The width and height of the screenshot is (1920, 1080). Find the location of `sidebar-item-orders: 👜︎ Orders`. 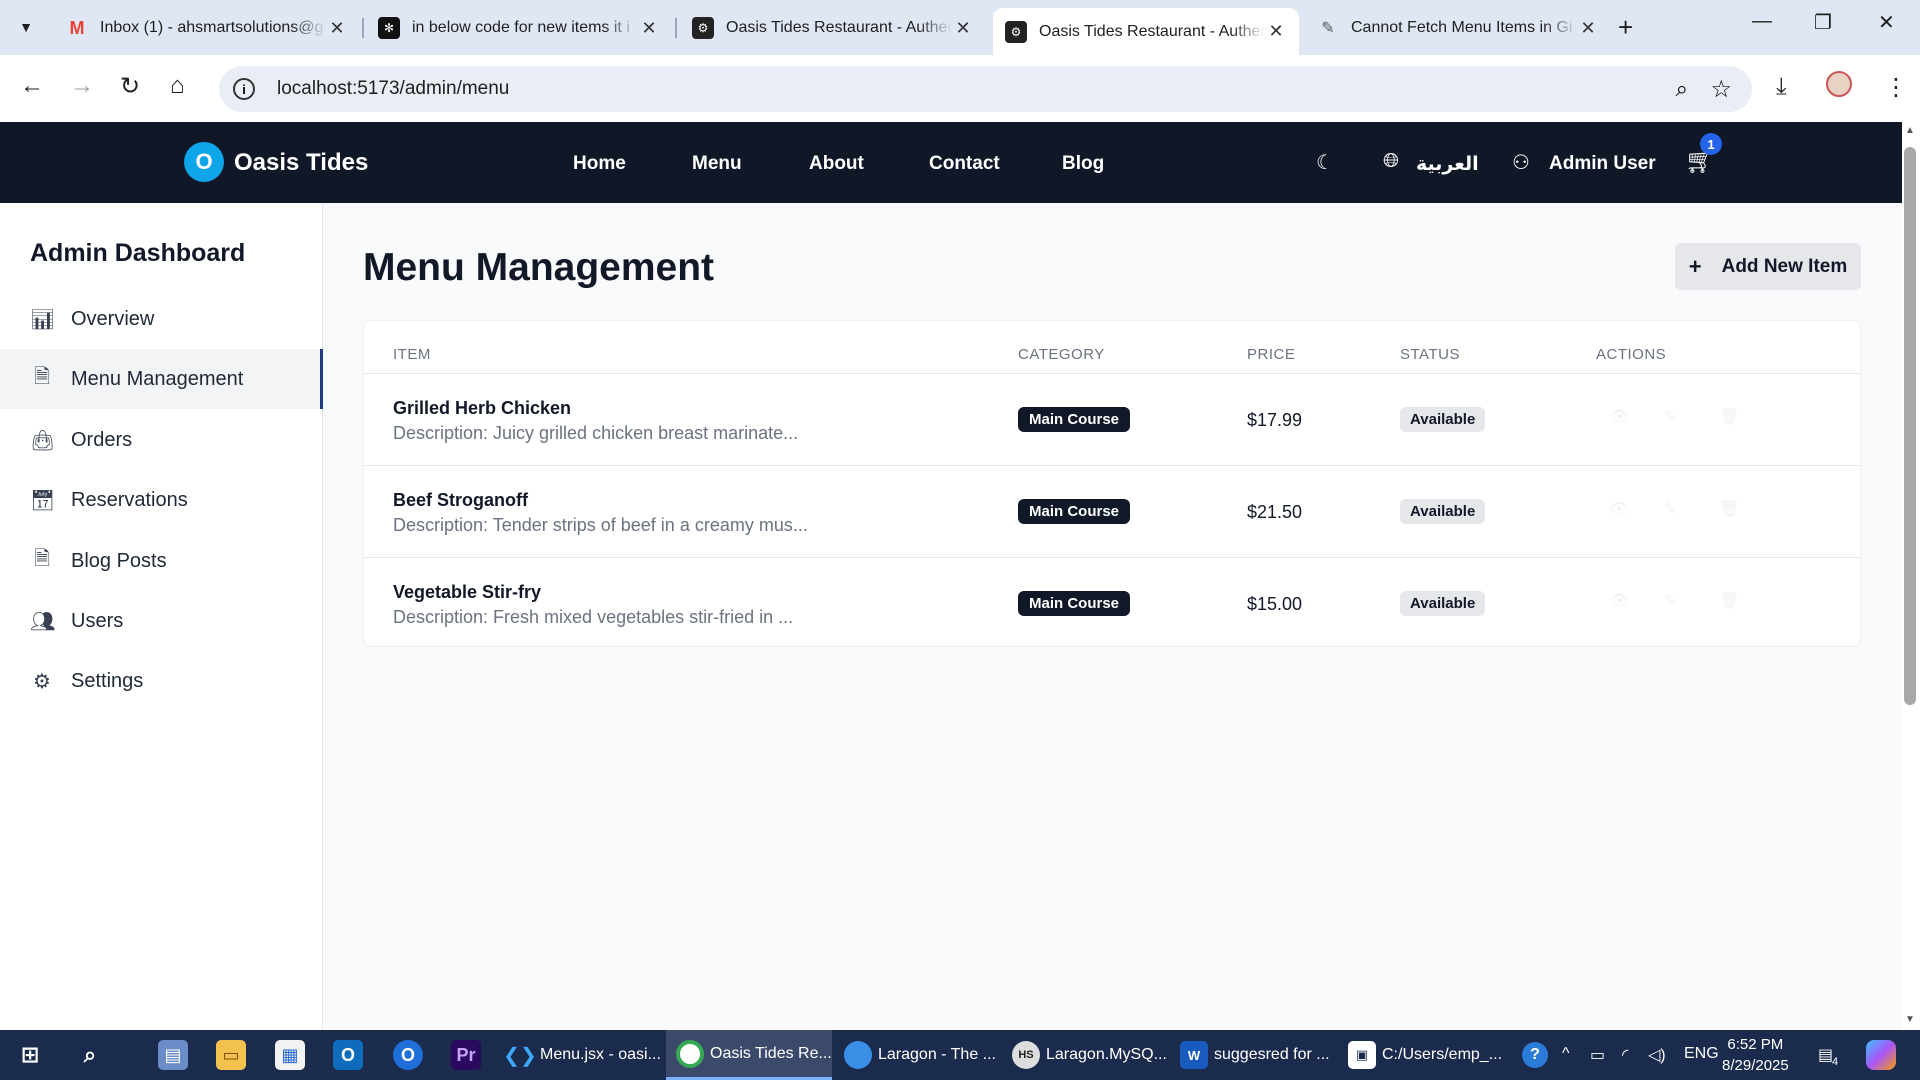

sidebar-item-orders: 👜︎ Orders is located at coordinates (161, 440).